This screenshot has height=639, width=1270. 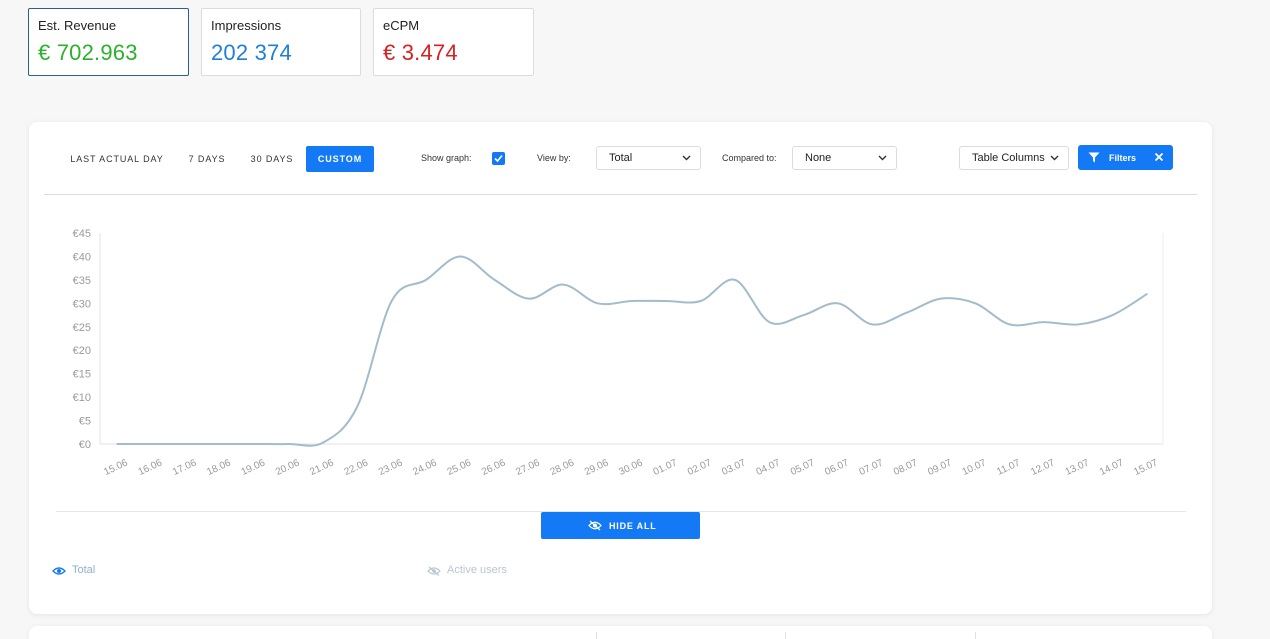 What do you see at coordinates (85, 445) in the screenshot?
I see `y-tick-label: €0` at bounding box center [85, 445].